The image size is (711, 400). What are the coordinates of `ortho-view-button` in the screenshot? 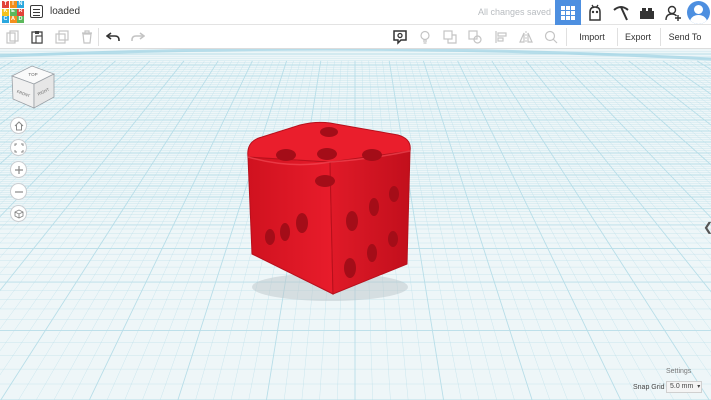 It's located at (18, 213).